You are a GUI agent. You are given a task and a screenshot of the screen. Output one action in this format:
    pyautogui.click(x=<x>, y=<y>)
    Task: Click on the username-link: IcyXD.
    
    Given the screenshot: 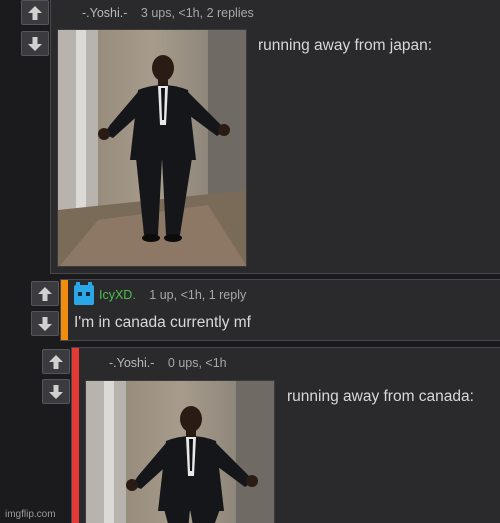 What is the action you would take?
    pyautogui.click(x=117, y=295)
    